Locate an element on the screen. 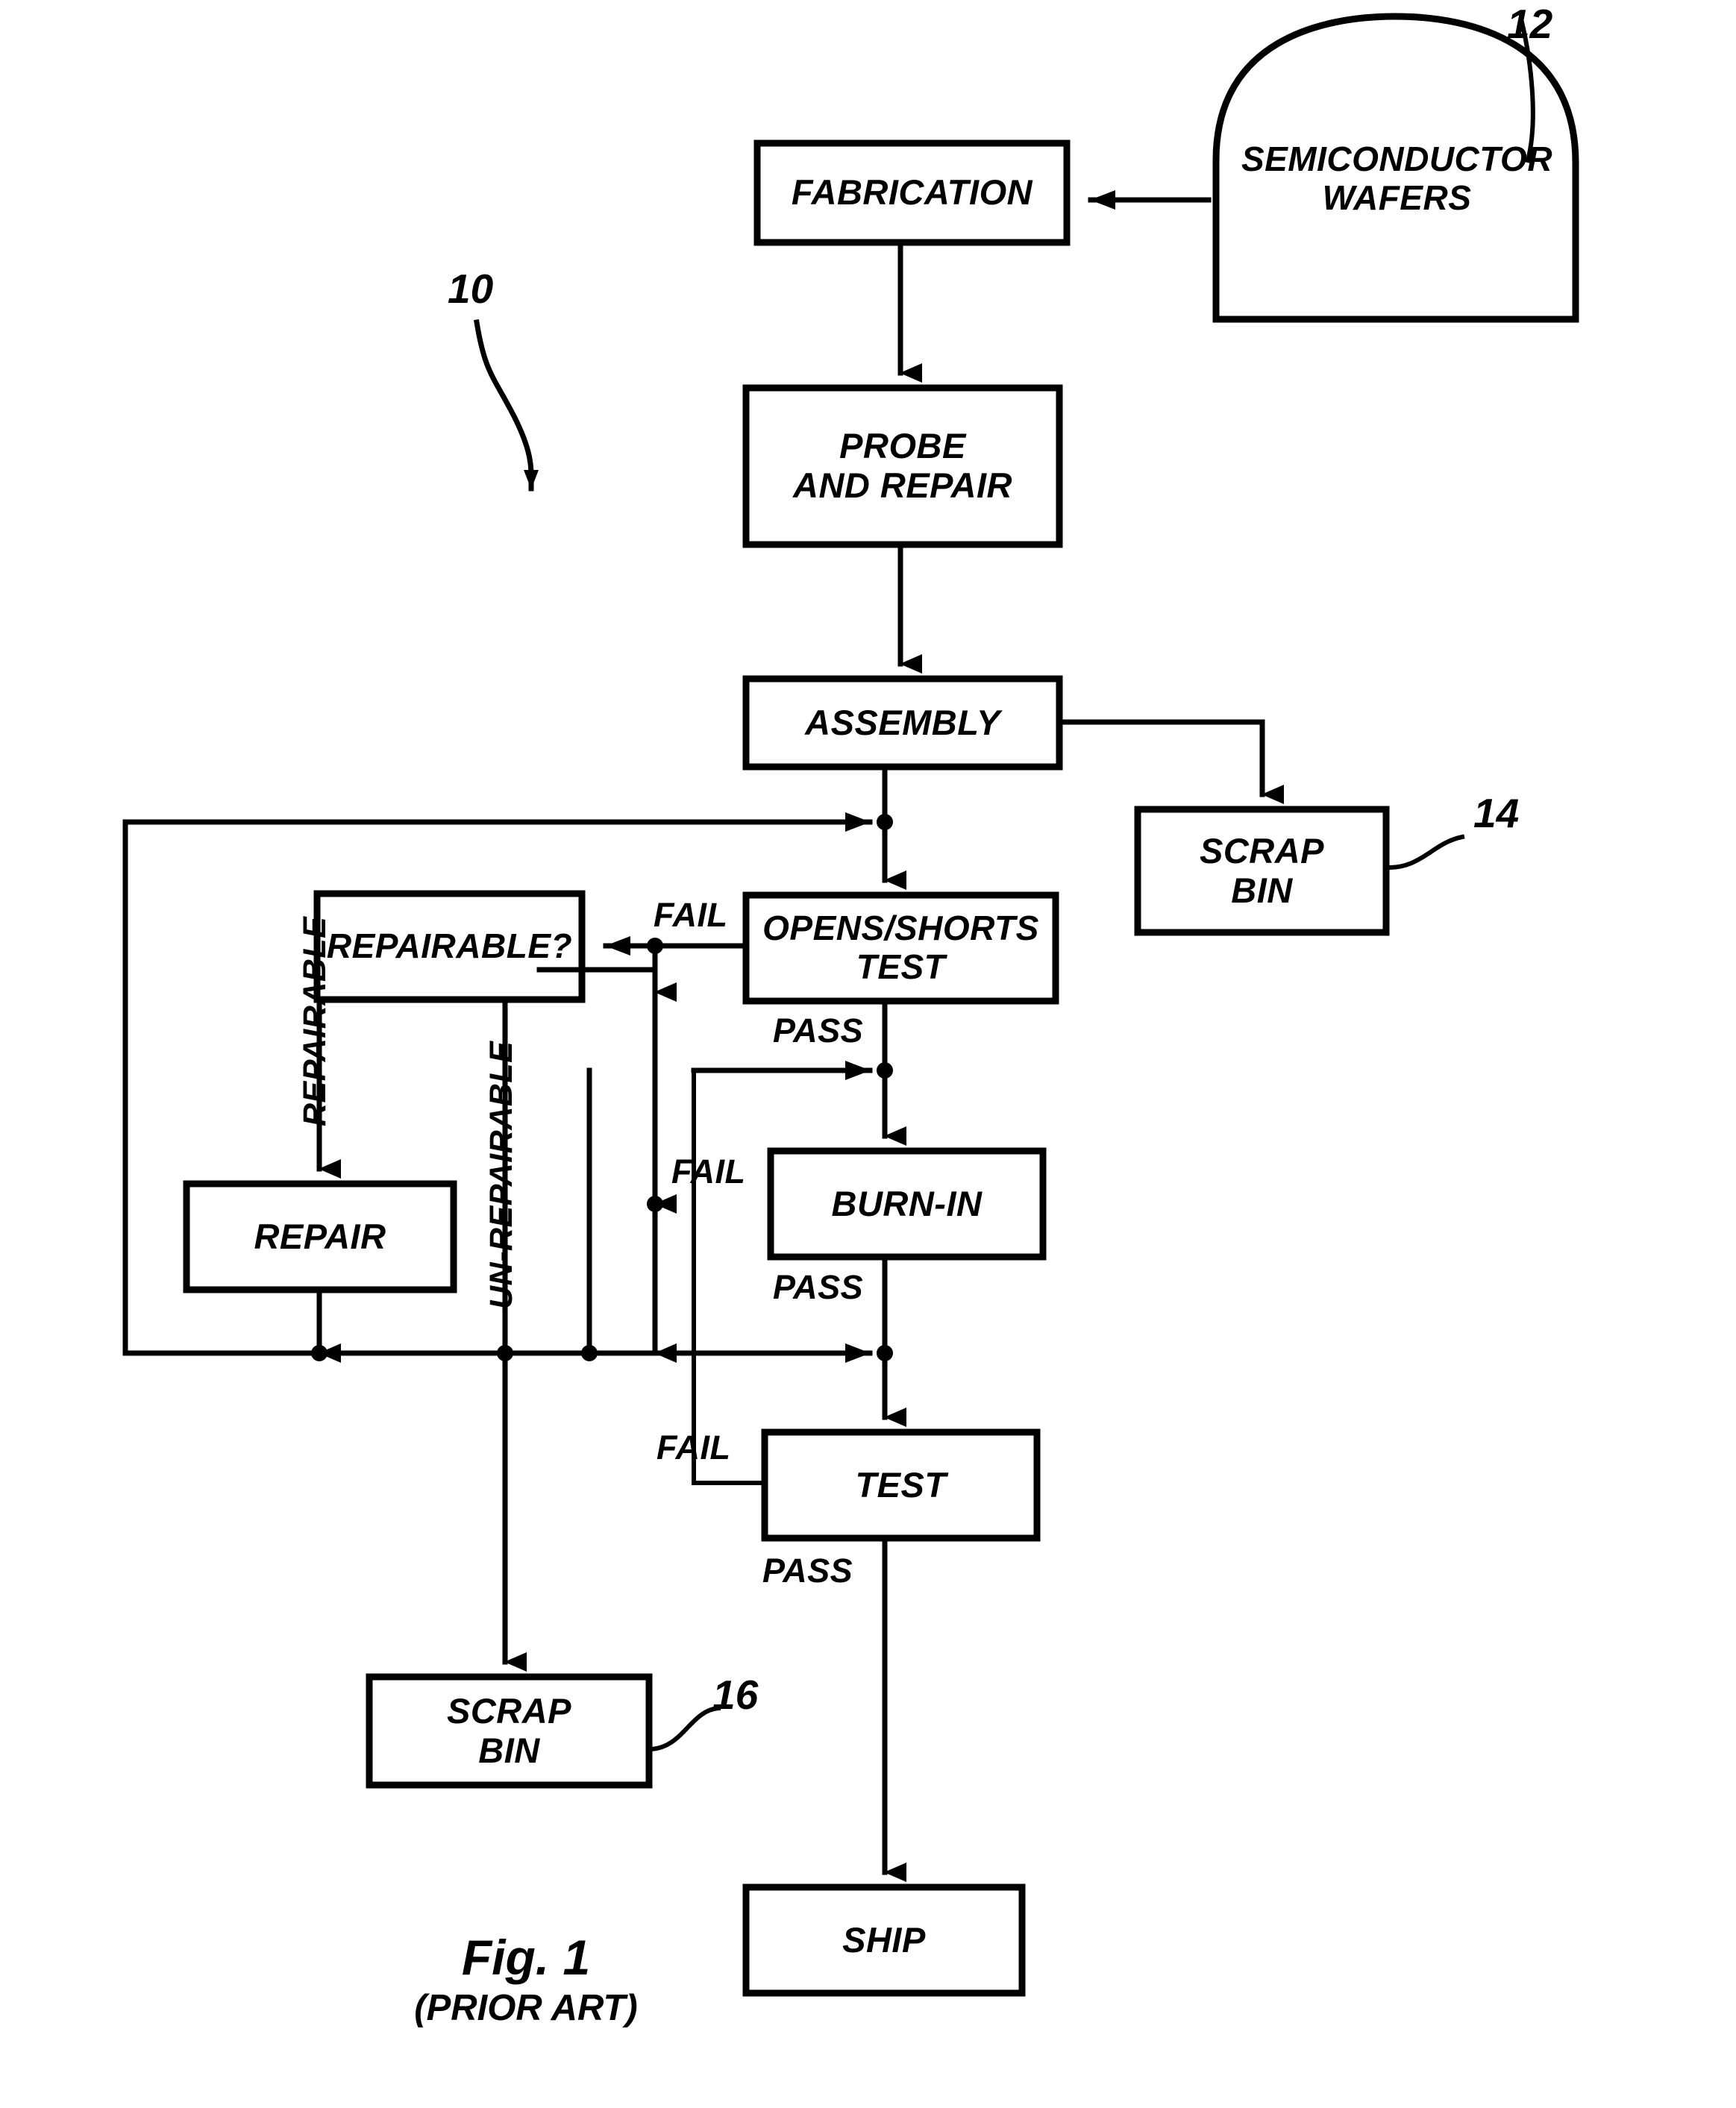 This screenshot has width=1736, height=2108. figure-caption: Fig. 1 (PRIOR ART) is located at coordinates (526, 1979).